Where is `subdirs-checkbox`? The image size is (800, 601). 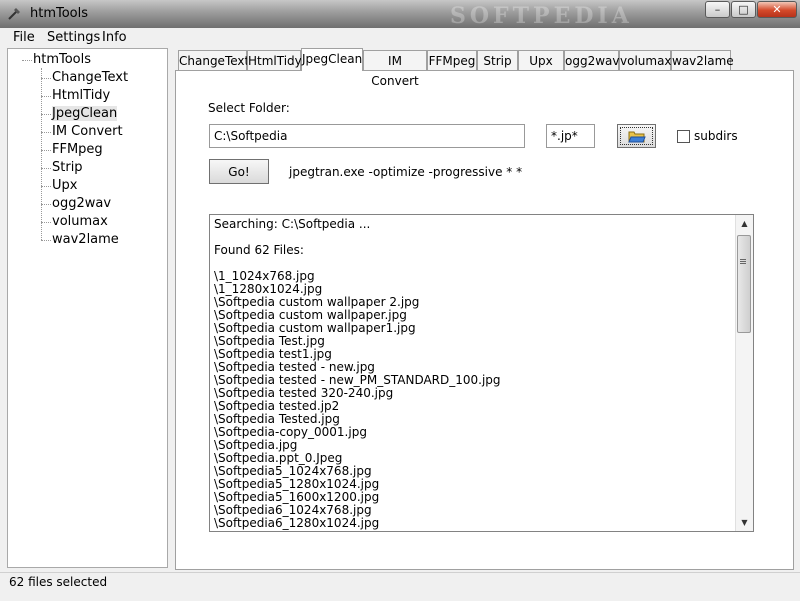
subdirs-checkbox is located at coordinates (683, 136).